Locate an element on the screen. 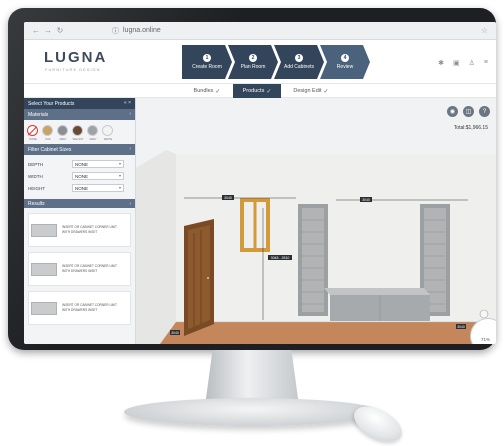 The image size is (504, 446). height-select: NONE ▾ is located at coordinates (98, 188).